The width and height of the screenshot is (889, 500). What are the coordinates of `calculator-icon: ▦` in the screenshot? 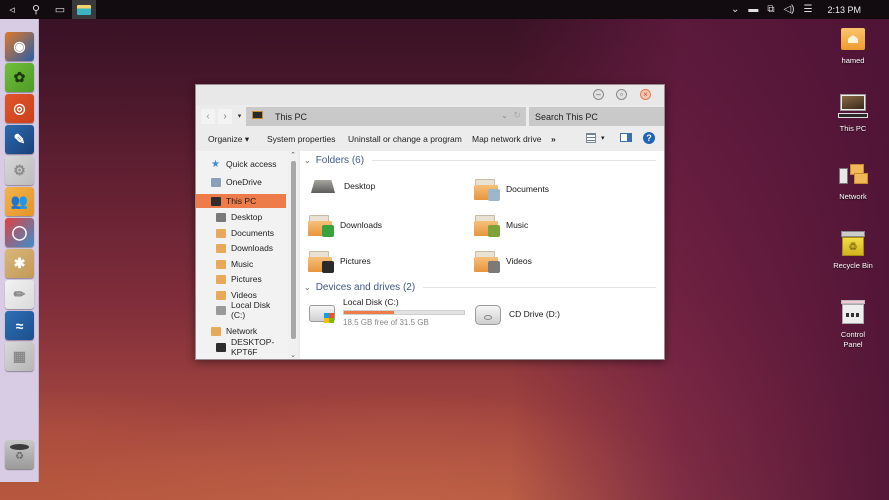 It's located at (19, 356).